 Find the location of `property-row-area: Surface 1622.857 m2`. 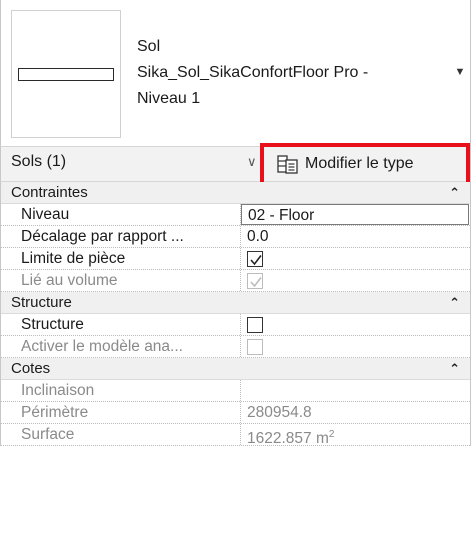

property-row-area: Surface 1622.857 m2 is located at coordinates (235, 436).